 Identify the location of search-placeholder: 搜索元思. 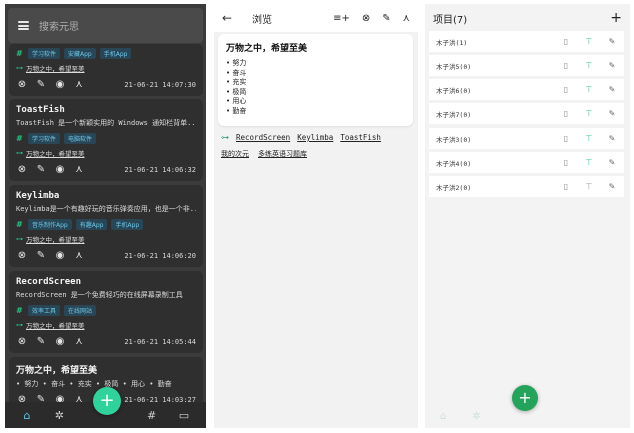
(59, 25).